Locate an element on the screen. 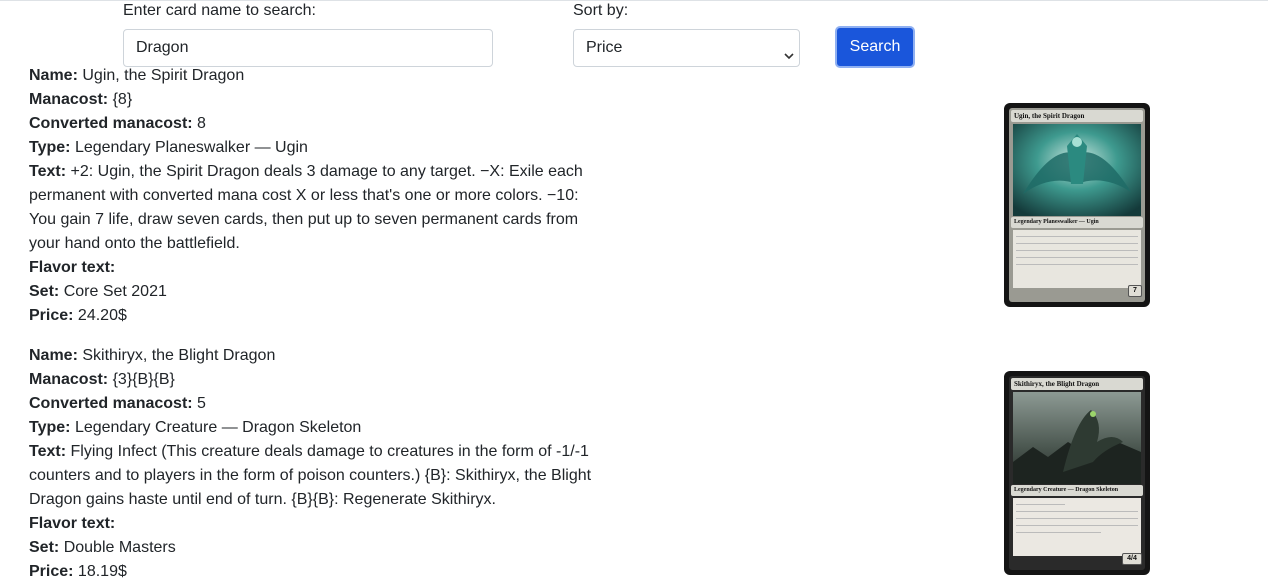  card-type: Legendary Planeswalker — Ugin is located at coordinates (191, 147).